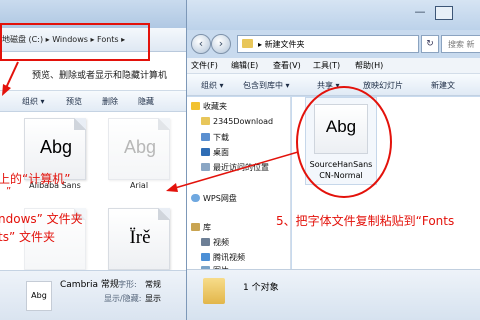 The height and width of the screenshot is (320, 480). What do you see at coordinates (326, 65) in the screenshot?
I see `menu-tools: 工具(T)` at bounding box center [326, 65].